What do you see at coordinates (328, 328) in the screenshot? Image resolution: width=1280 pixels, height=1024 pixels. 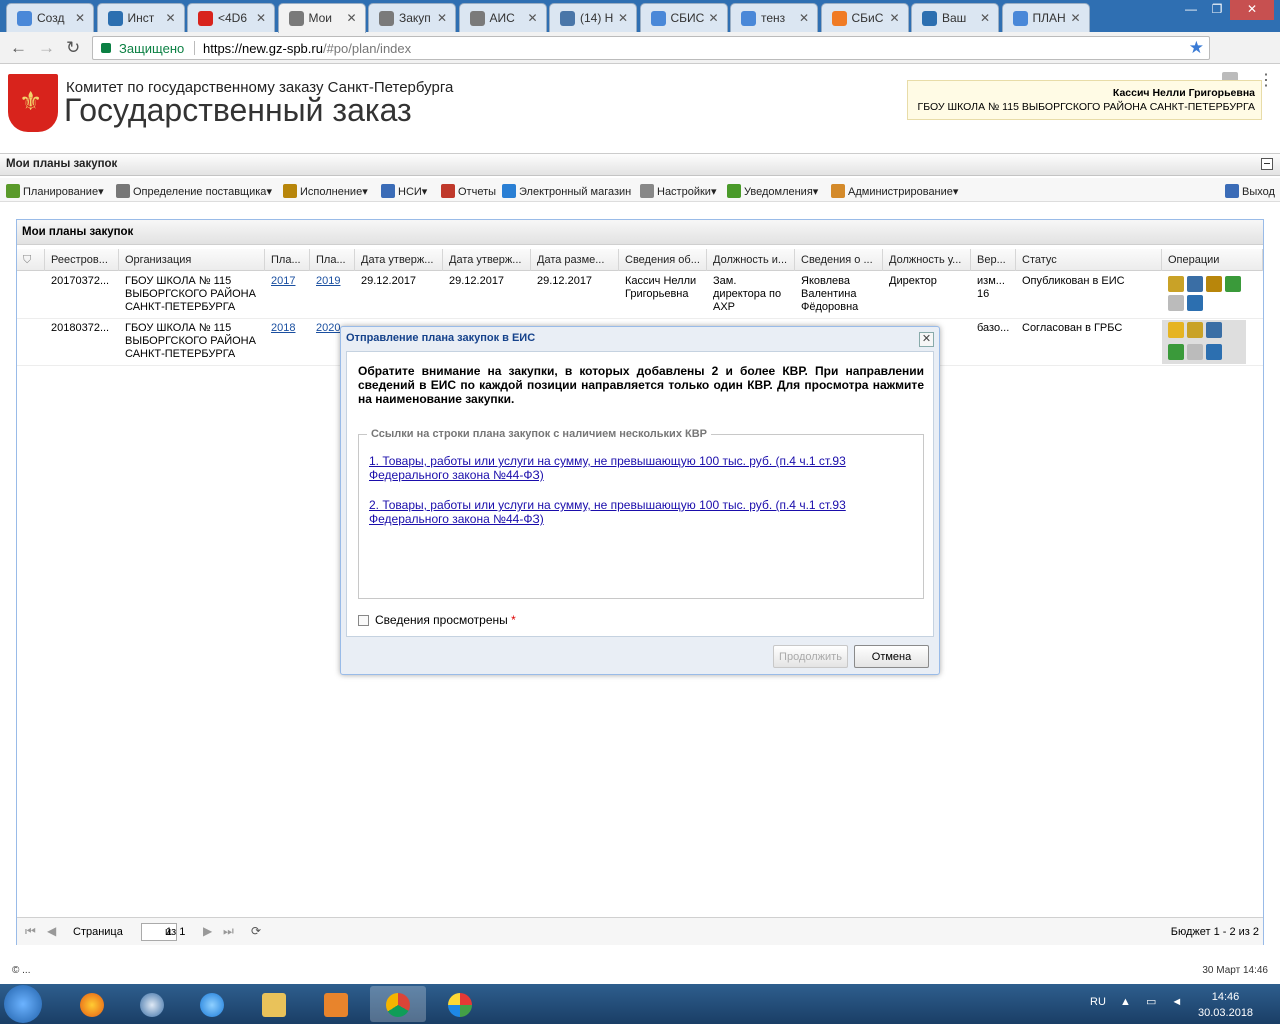 I see `plan-year-link: 2020` at bounding box center [328, 328].